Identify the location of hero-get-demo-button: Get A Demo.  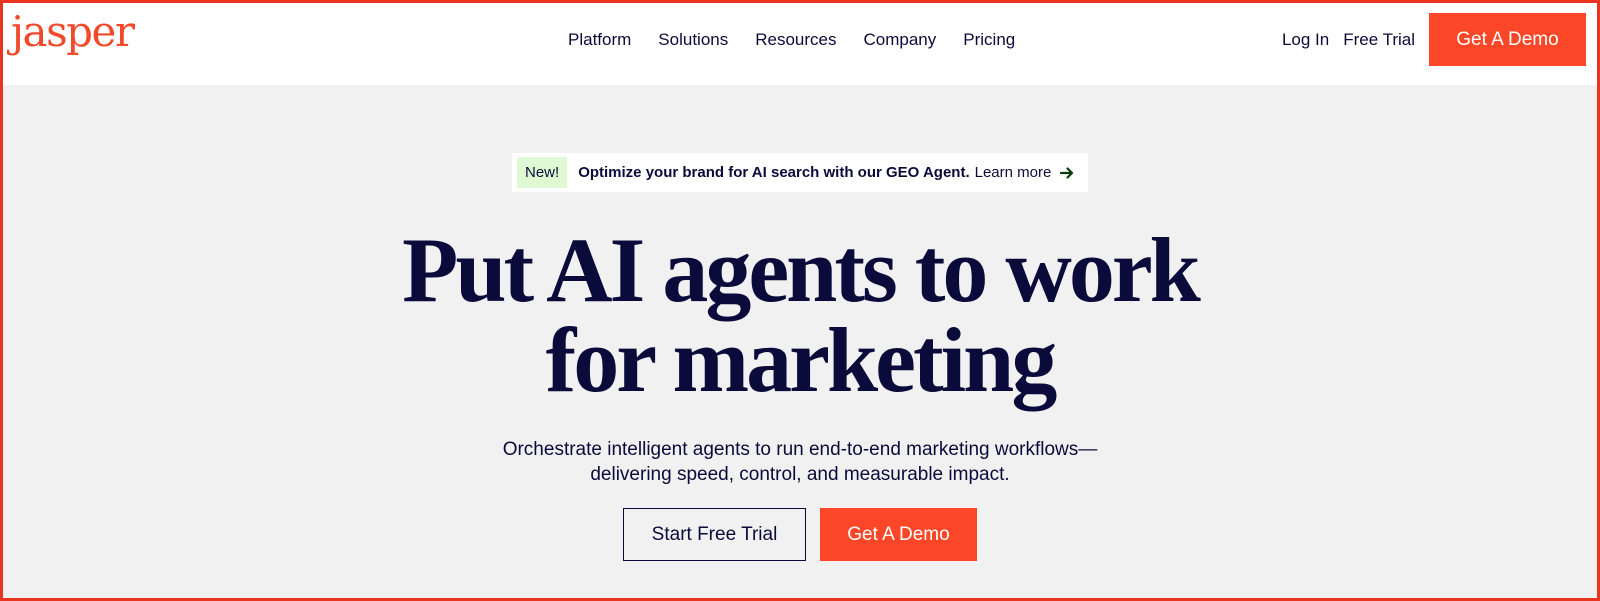
(898, 534).